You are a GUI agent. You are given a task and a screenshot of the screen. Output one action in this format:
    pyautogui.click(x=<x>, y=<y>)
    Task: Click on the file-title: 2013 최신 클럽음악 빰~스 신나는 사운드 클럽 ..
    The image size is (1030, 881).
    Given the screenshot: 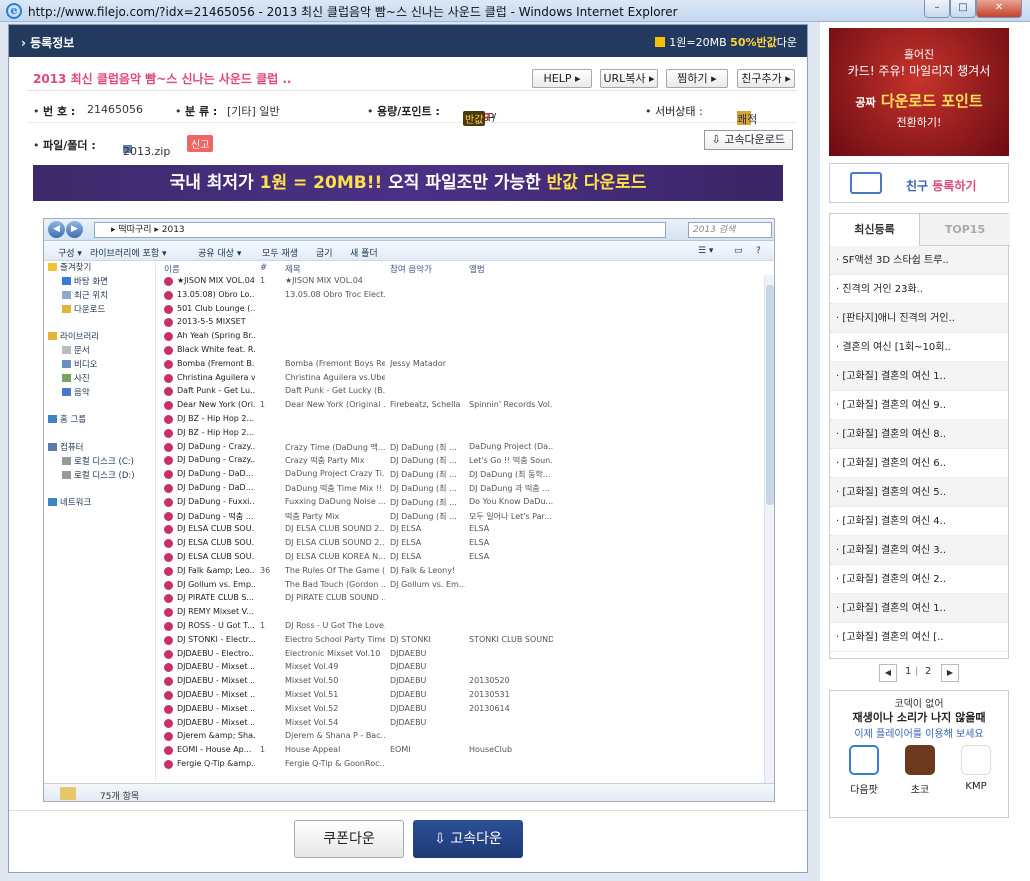 What is the action you would take?
    pyautogui.click(x=162, y=79)
    